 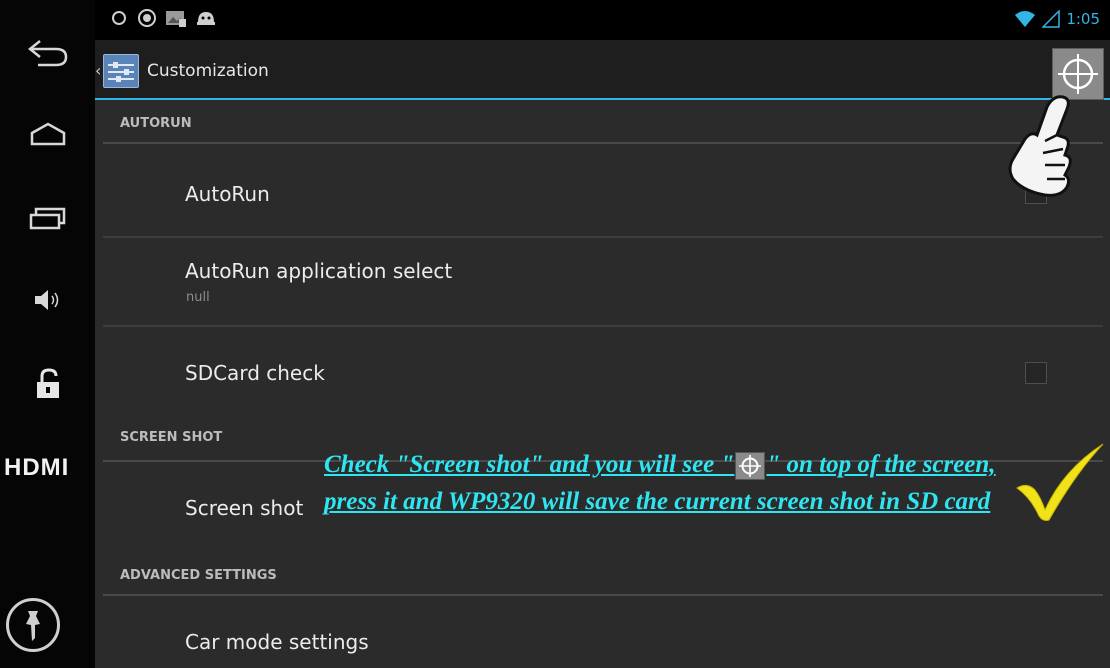 I want to click on status-right: 1:05, so click(x=1057, y=19).